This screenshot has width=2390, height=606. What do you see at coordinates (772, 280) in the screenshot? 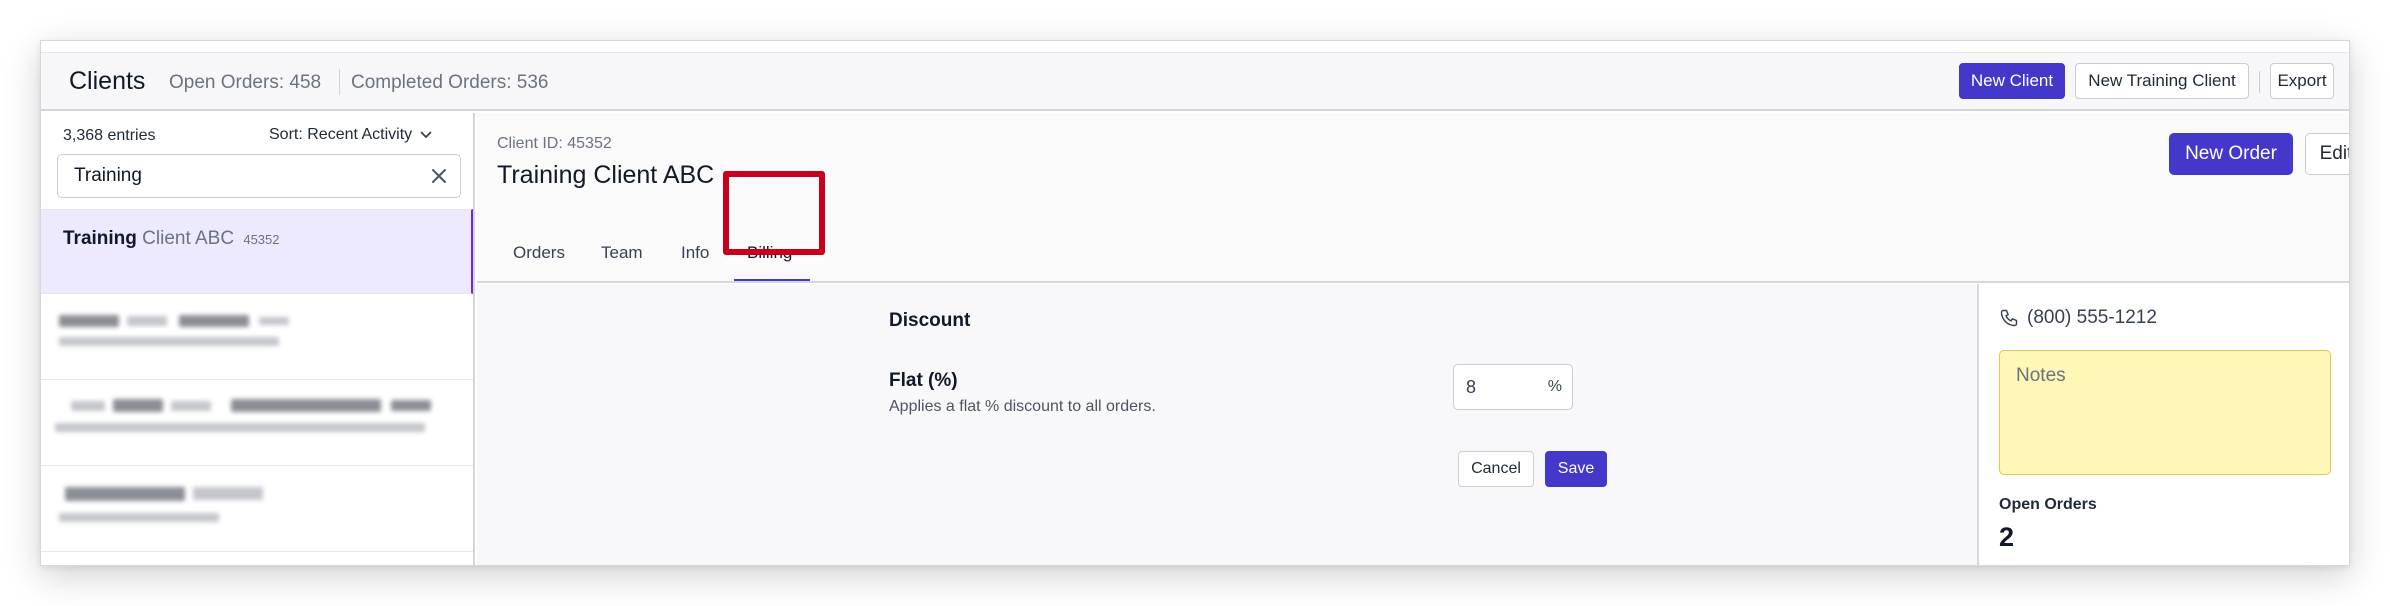
I see `active-tab-indicator` at bounding box center [772, 280].